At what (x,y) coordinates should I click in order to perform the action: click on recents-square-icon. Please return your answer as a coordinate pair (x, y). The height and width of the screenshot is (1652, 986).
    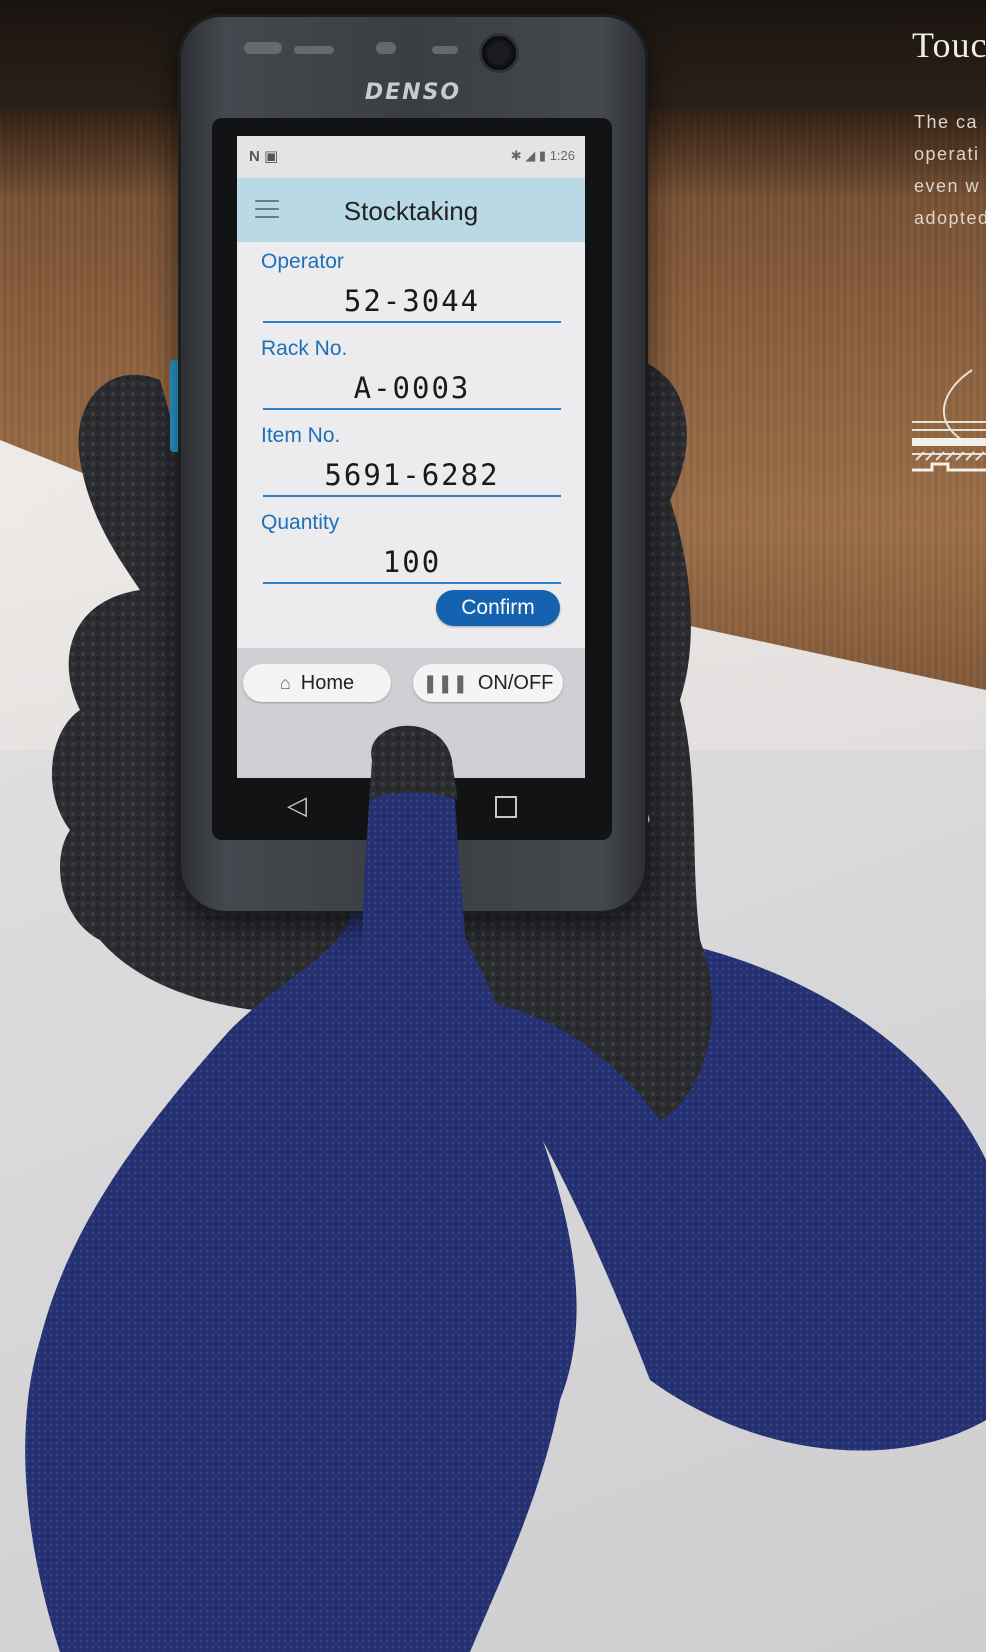
    Looking at the image, I should click on (506, 807).